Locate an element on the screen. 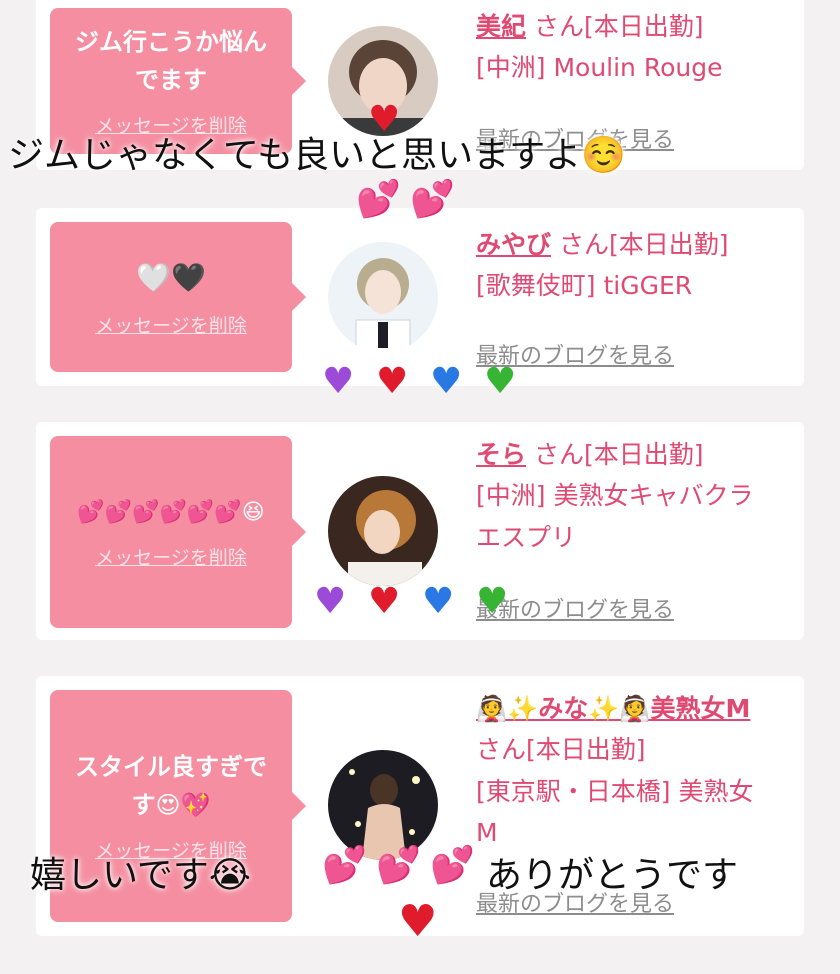 The image size is (840, 974). message-text: 🤍🖤 is located at coordinates (171, 277).